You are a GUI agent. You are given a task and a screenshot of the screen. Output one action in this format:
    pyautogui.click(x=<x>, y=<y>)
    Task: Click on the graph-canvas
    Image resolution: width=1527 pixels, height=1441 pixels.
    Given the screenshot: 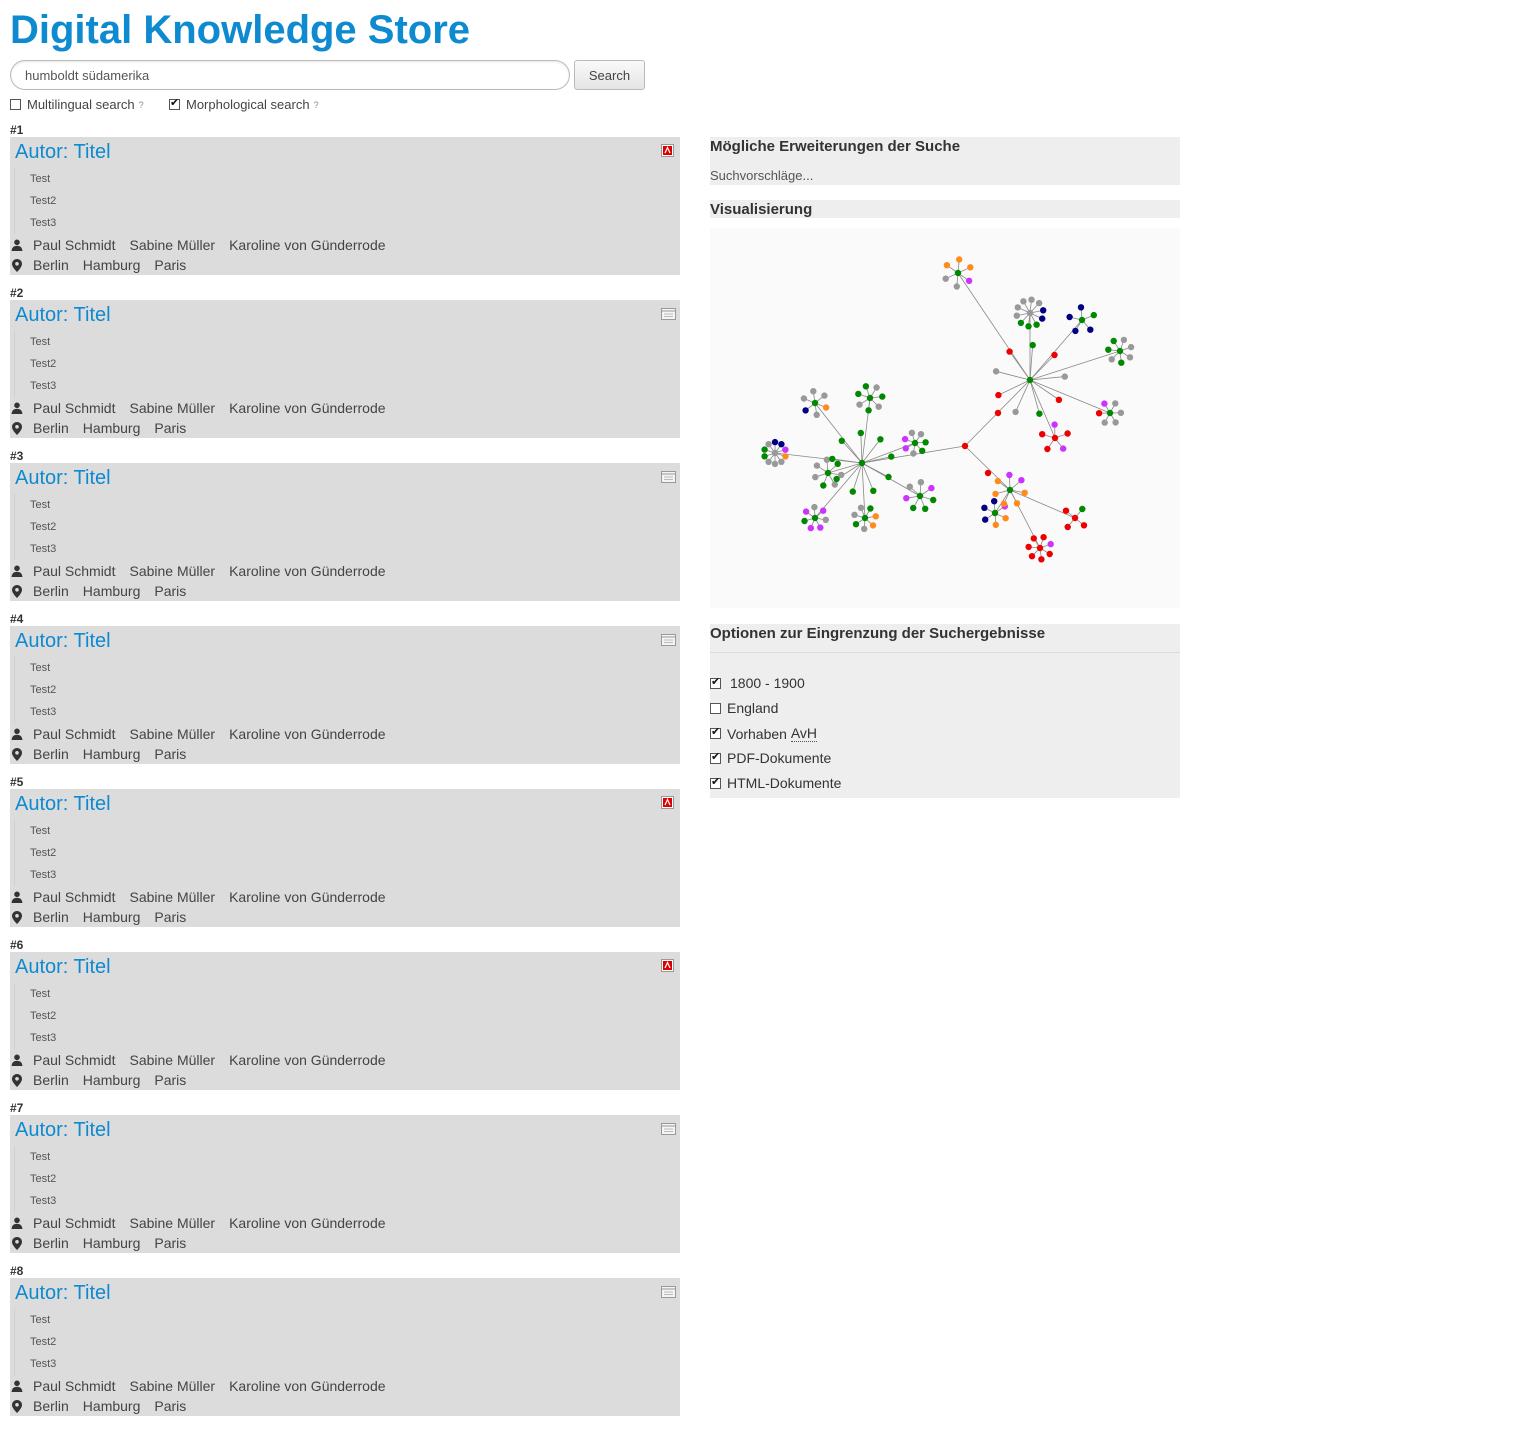 What is the action you would take?
    pyautogui.click(x=945, y=418)
    